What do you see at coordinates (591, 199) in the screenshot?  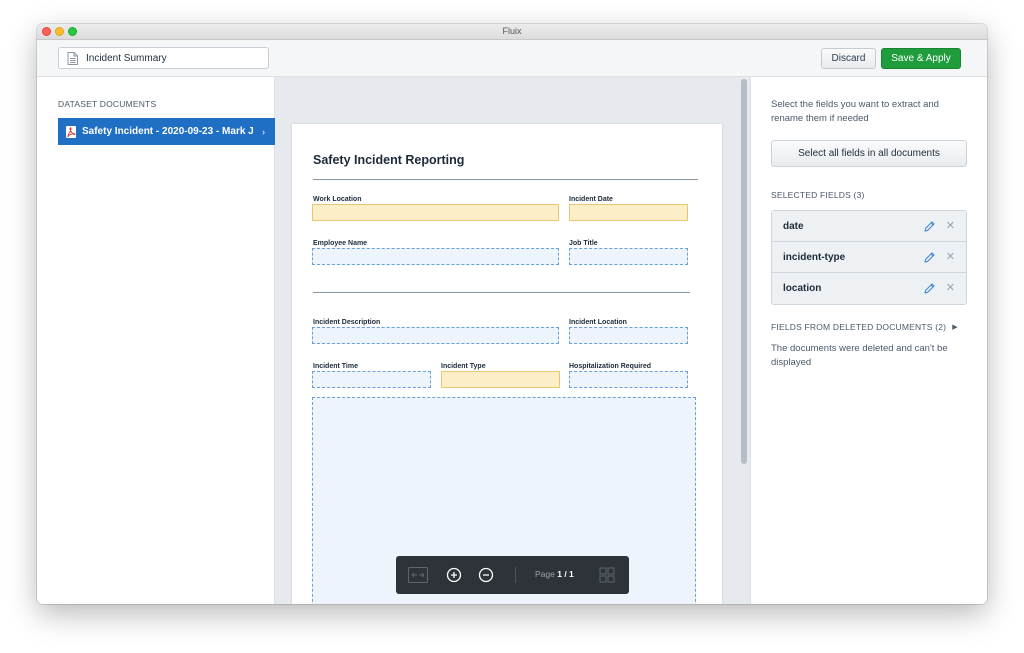 I see `field-label-incident-date: Incident Date` at bounding box center [591, 199].